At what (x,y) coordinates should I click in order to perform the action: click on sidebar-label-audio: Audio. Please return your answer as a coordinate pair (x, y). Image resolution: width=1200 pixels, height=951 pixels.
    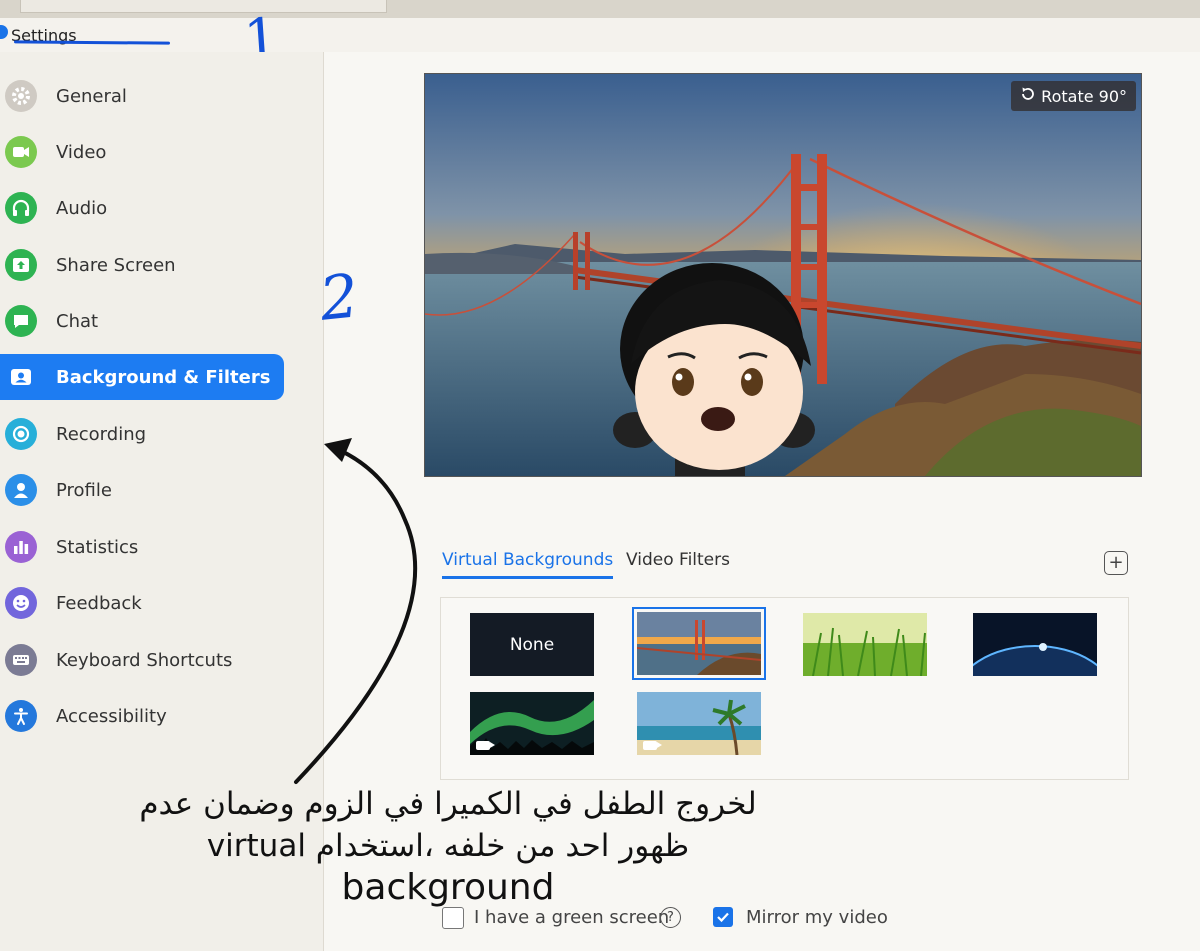
    Looking at the image, I should click on (82, 208).